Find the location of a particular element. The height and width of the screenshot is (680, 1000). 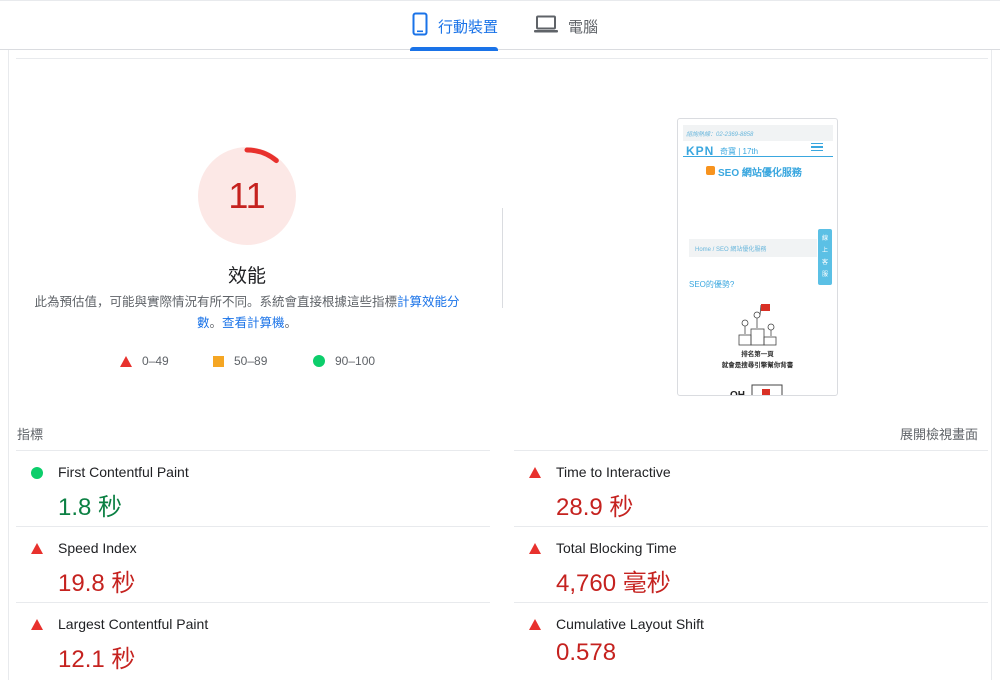

preview-question: SEO的優勢? is located at coordinates (712, 284).